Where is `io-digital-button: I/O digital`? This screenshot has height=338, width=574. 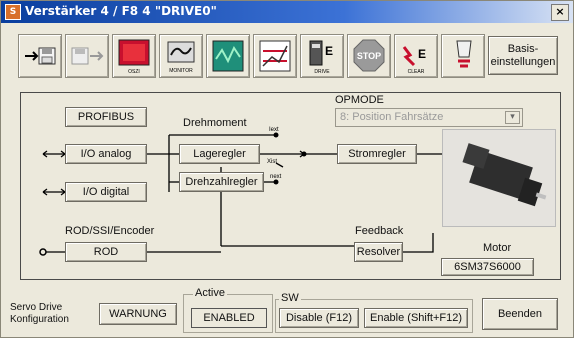 io-digital-button: I/O digital is located at coordinates (106, 192).